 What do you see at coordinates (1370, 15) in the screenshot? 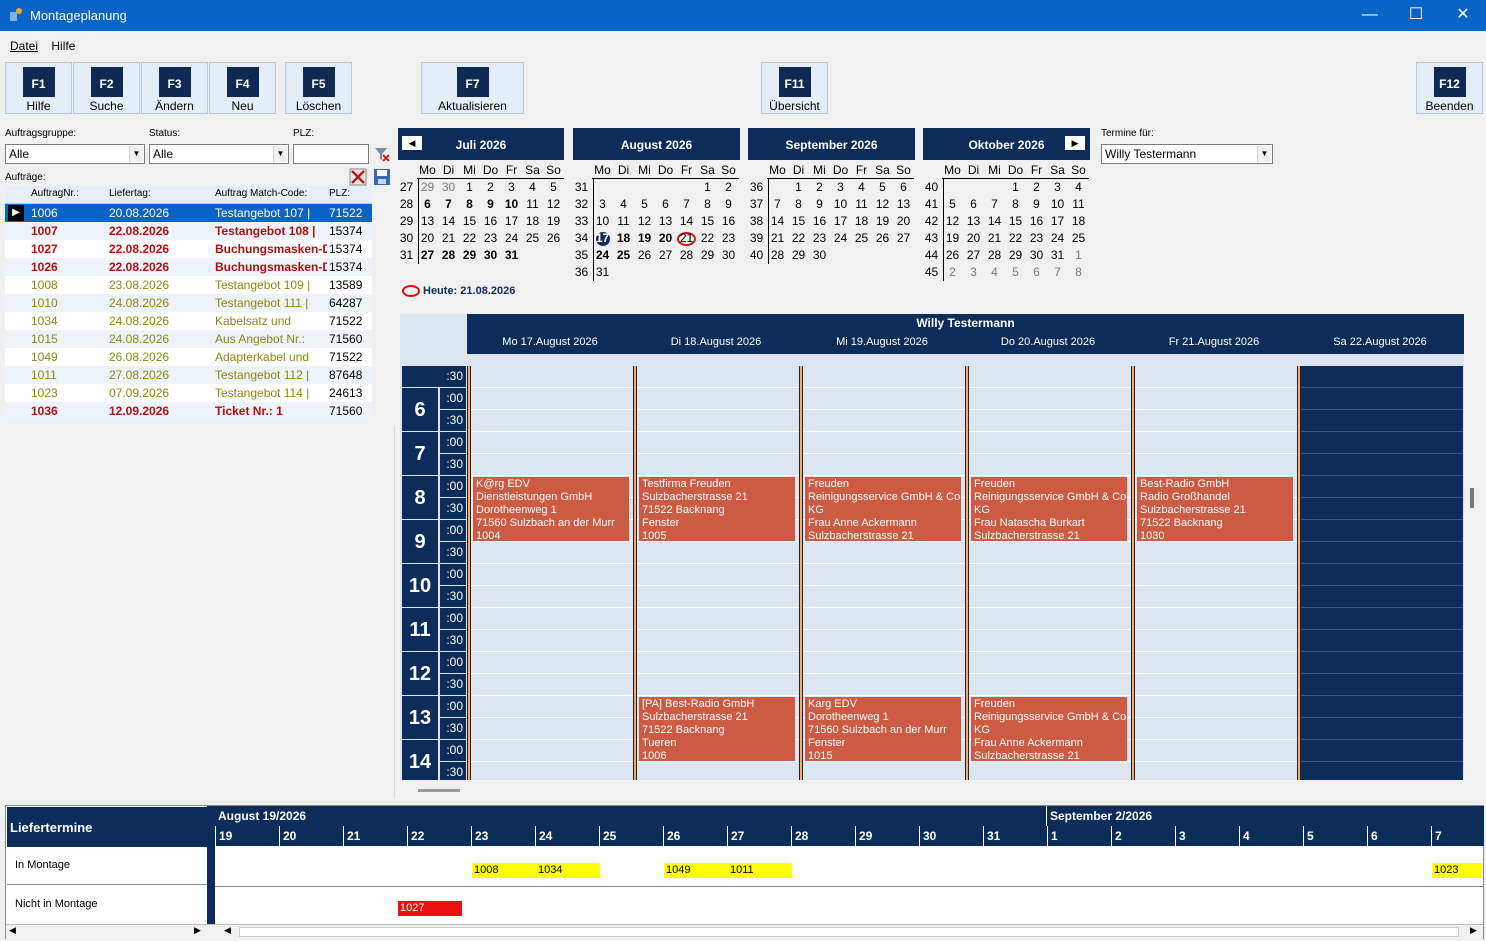
I see `minimize-button: —` at bounding box center [1370, 15].